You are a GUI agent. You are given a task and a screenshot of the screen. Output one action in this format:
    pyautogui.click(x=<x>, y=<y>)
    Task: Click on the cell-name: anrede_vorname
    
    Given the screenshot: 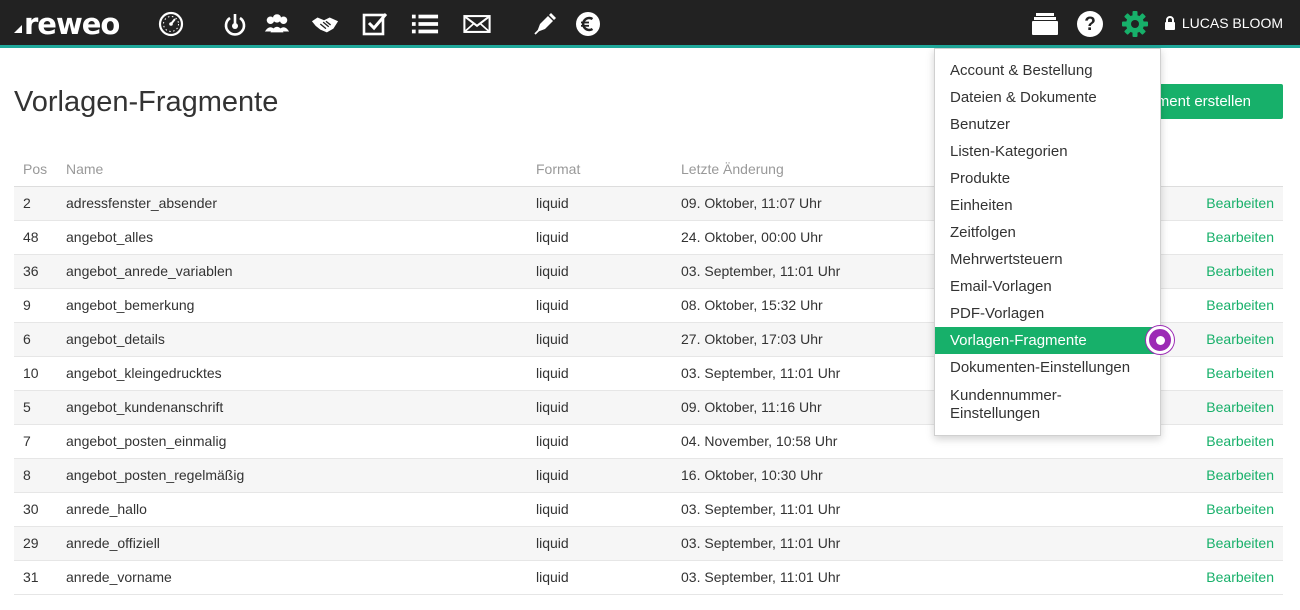 What is the action you would take?
    pyautogui.click(x=301, y=577)
    